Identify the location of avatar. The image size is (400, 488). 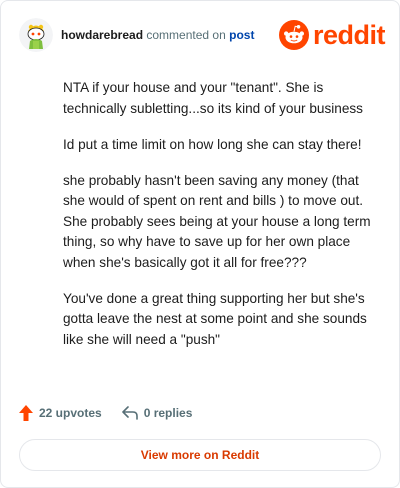
(36, 35).